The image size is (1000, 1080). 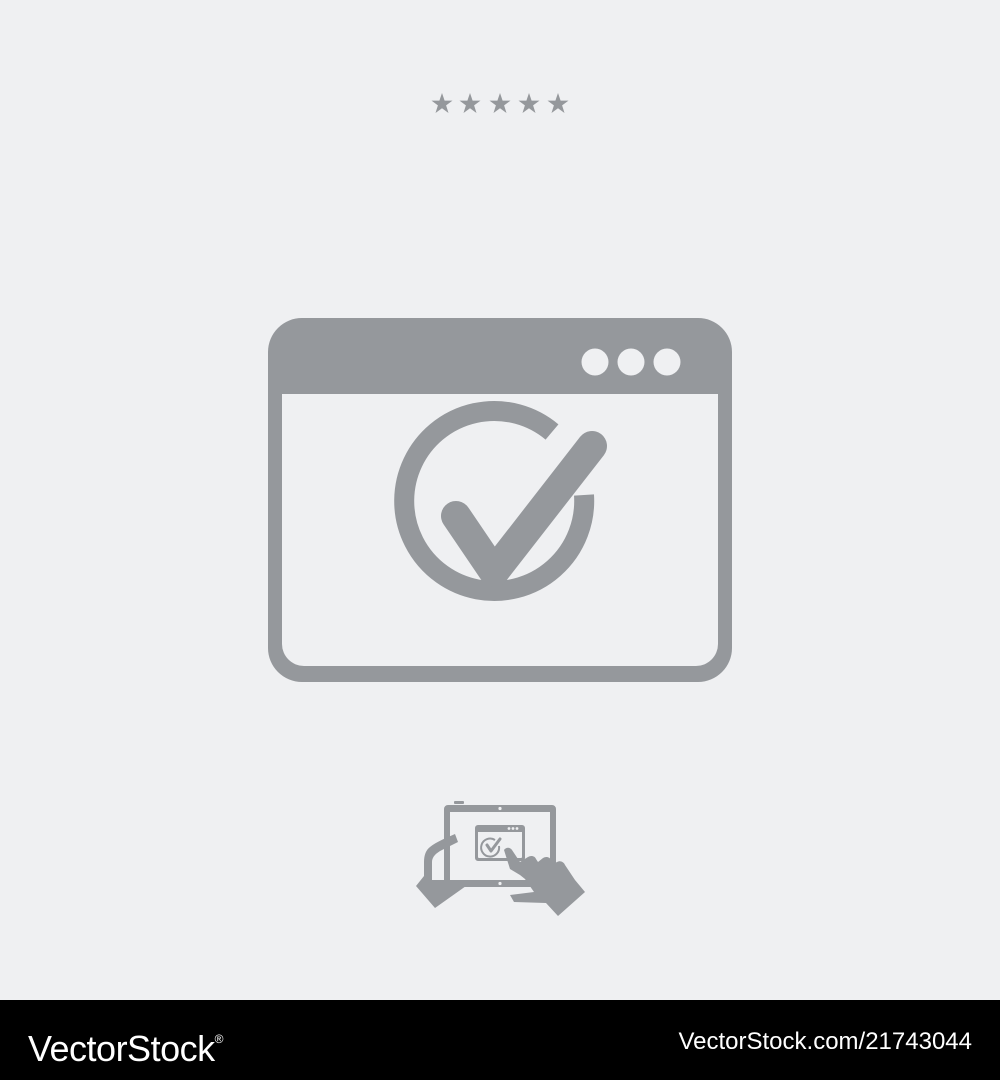 What do you see at coordinates (441, 871) in the screenshot?
I see `left-hand-icon` at bounding box center [441, 871].